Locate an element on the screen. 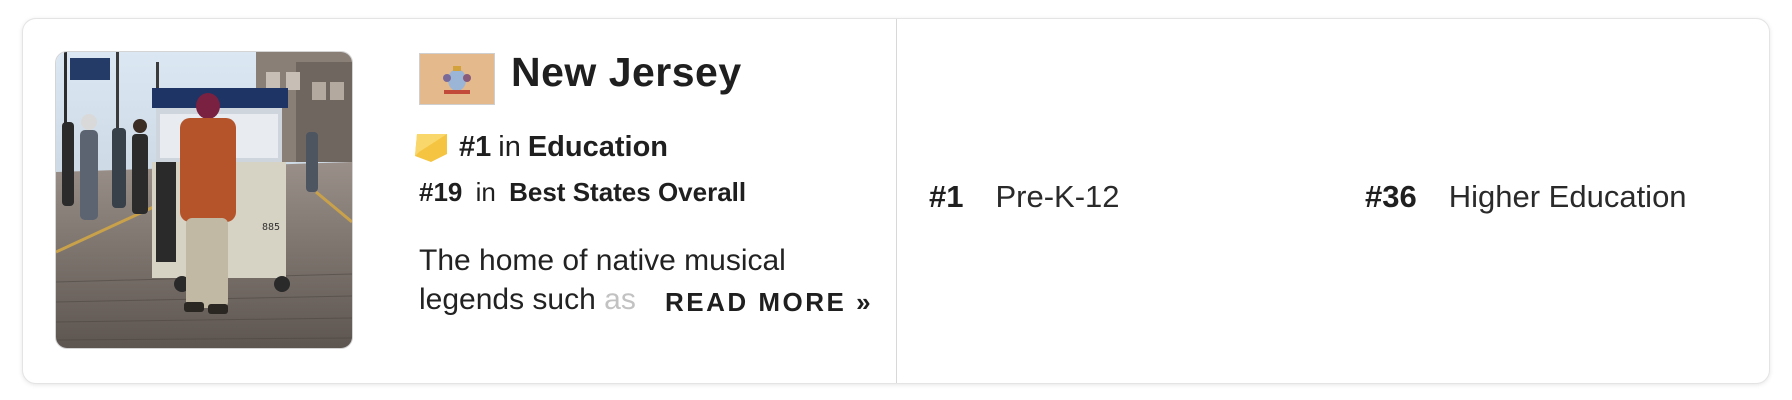 This screenshot has height=400, width=1792. description-line-1: The home of native musical is located at coordinates (602, 260).